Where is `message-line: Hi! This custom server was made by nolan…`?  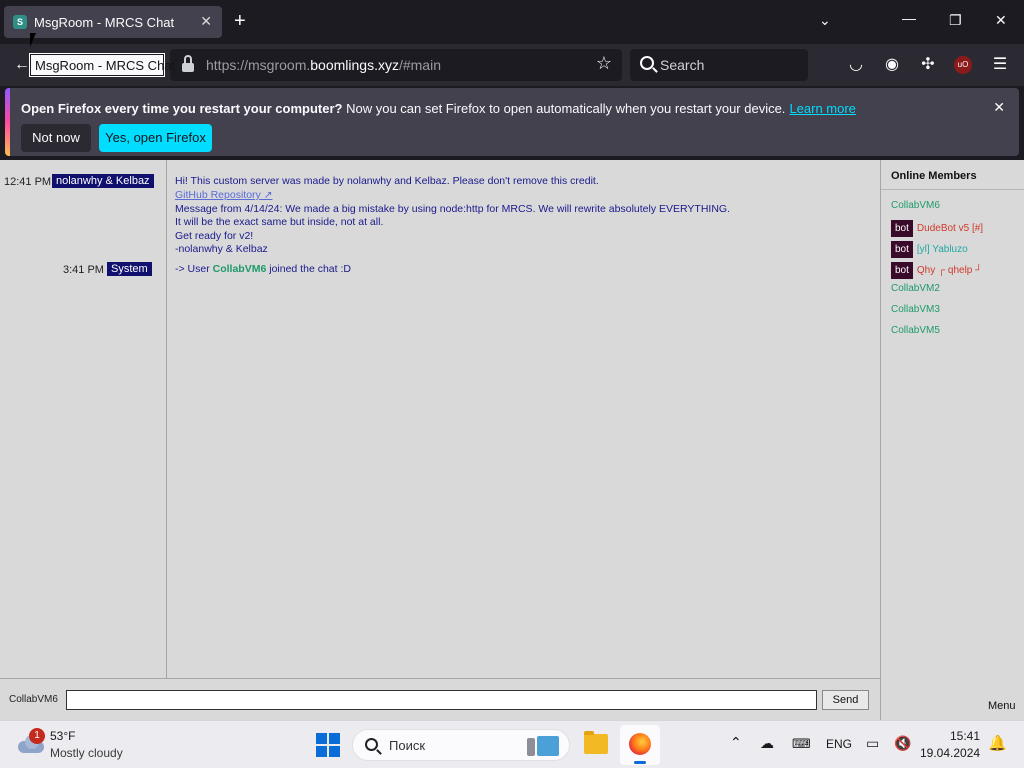 message-line: Hi! This custom server was made by nolan… is located at coordinates (387, 181).